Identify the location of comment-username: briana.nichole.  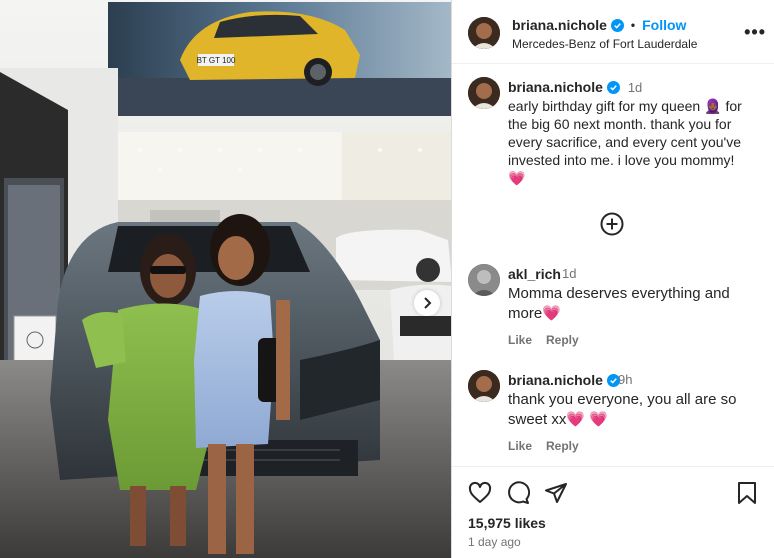
(555, 380).